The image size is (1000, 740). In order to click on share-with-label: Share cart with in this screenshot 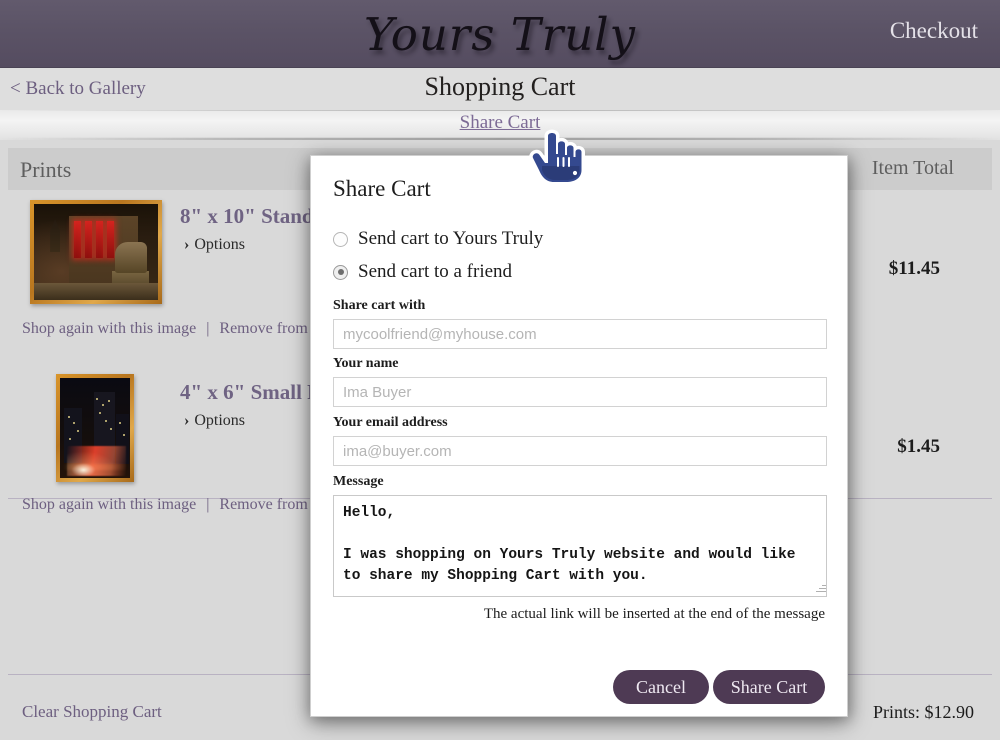, I will do `click(379, 305)`.